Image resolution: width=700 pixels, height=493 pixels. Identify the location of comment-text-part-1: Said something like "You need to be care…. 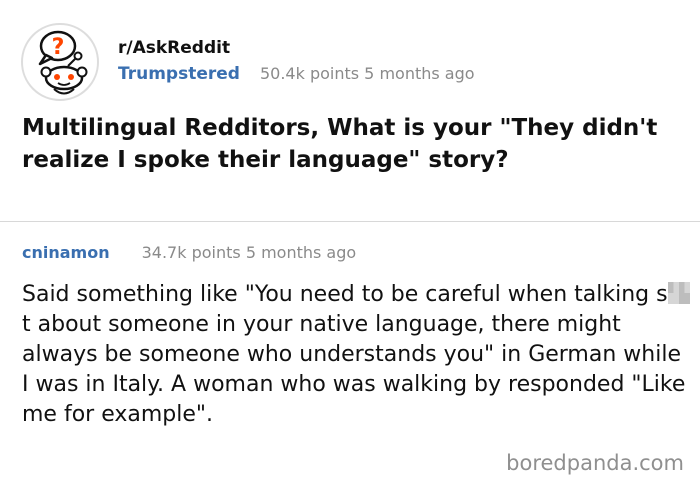
(345, 294).